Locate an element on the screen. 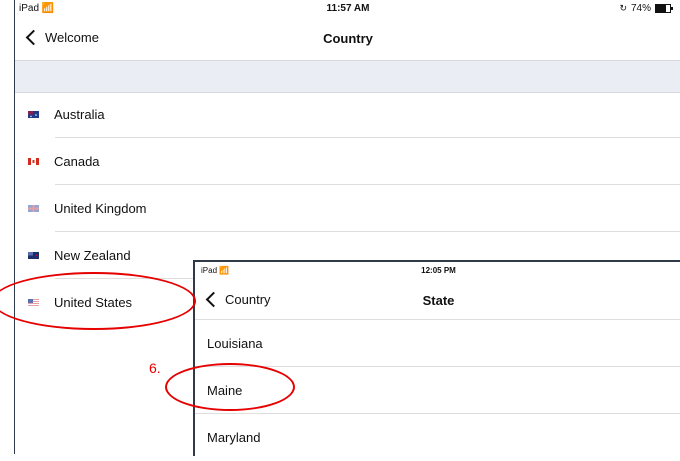 This screenshot has height=461, width=680. new-zealand-flag-icon is located at coordinates (33, 255).